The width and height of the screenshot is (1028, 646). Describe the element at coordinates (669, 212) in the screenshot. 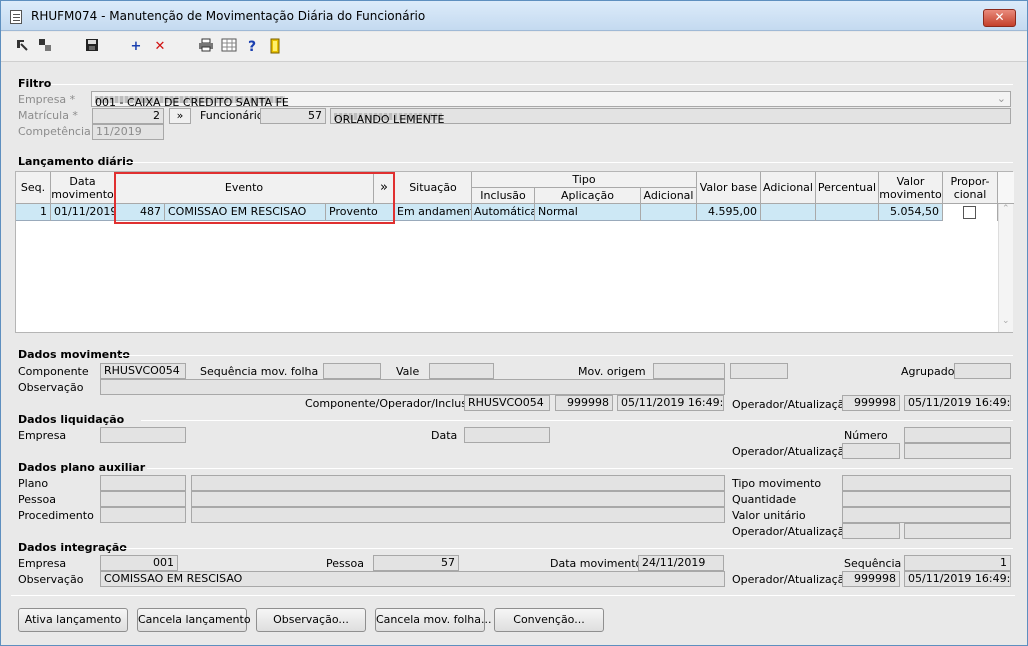

I see `cell-adicional-tipo` at that location.